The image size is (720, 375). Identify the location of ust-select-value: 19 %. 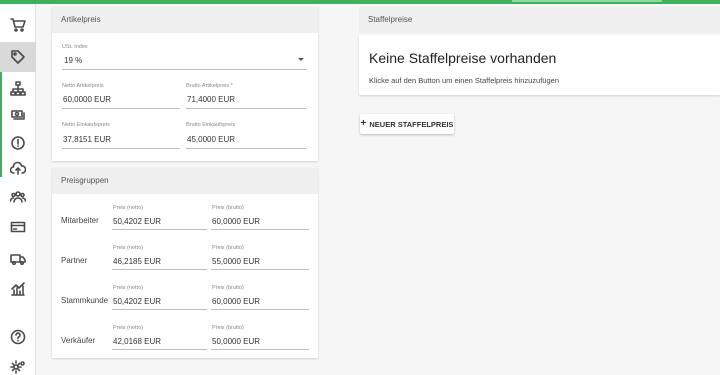
(73, 60).